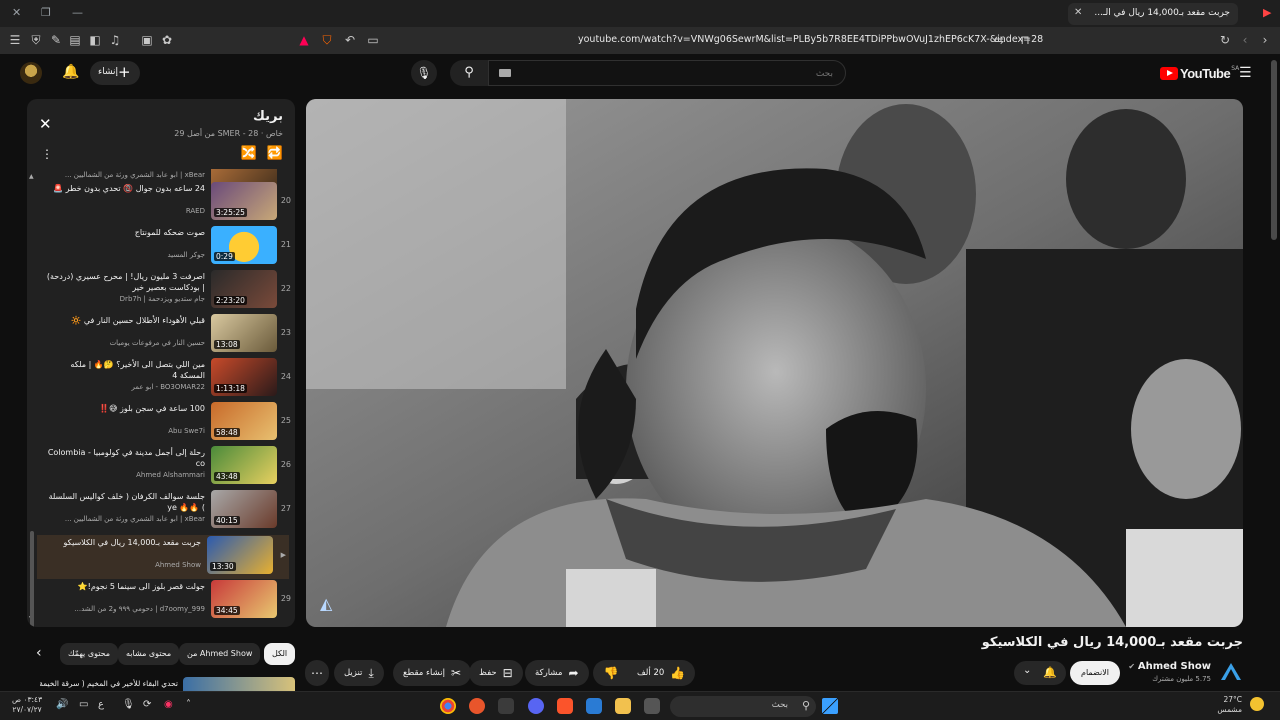 Image resolution: width=1280 pixels, height=720 pixels. I want to click on forward-icon: ‹, so click(1245, 40).